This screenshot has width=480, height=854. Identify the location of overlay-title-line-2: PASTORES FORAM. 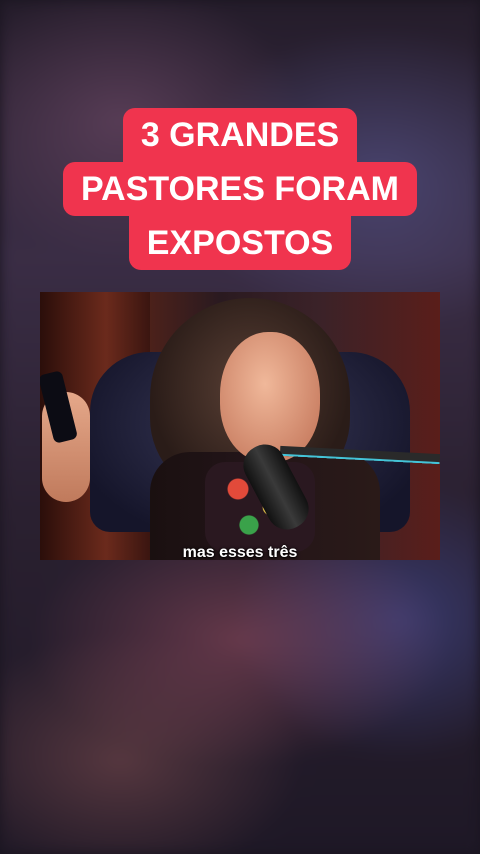
(240, 189).